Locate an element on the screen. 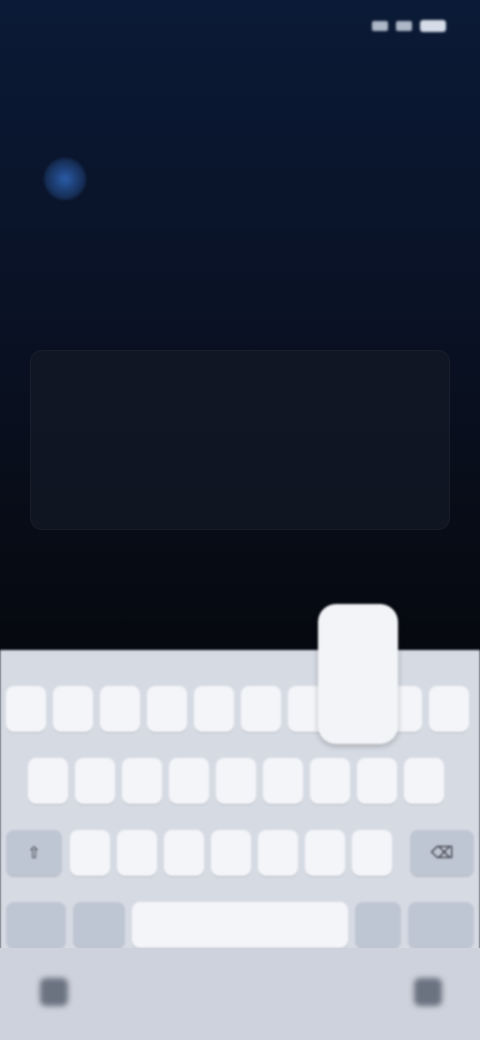 The image size is (480, 1040). emoji-key is located at coordinates (99, 925).